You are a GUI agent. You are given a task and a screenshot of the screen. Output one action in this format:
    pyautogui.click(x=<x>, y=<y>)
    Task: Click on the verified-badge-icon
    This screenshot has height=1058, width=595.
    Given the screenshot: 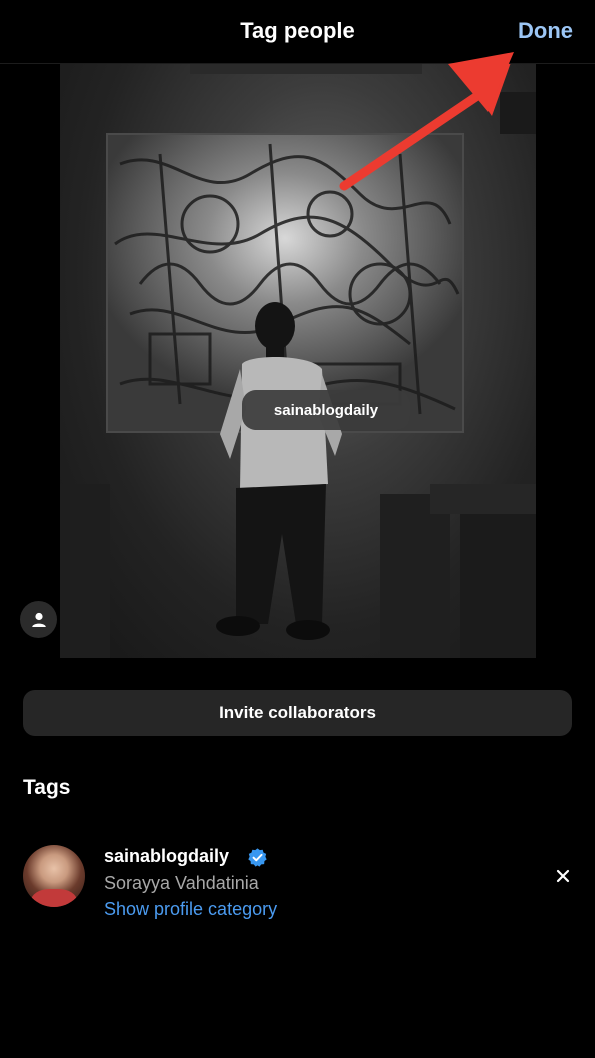 What is the action you would take?
    pyautogui.click(x=257, y=857)
    